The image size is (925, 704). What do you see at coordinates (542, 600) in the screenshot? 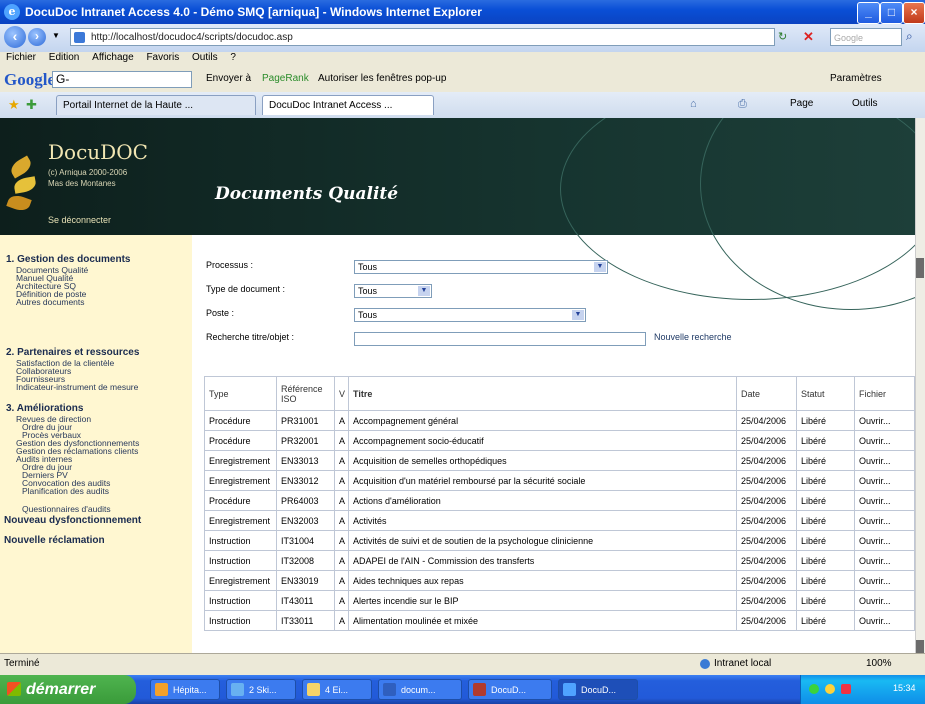
I see `cell-titre: Alertes incendie sur le BIP` at bounding box center [542, 600].